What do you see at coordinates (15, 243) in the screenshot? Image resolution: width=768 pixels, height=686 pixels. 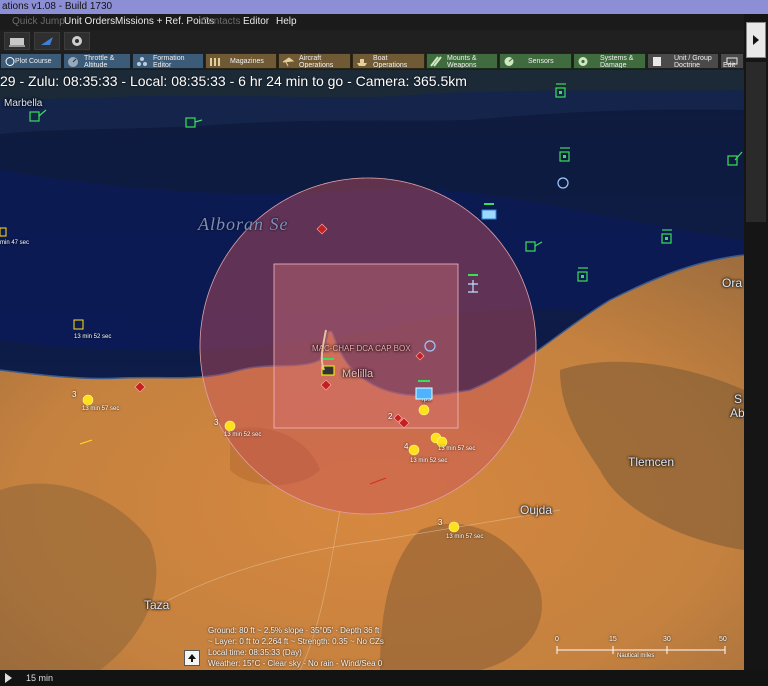 I see `timer-label: min 47 sec` at bounding box center [15, 243].